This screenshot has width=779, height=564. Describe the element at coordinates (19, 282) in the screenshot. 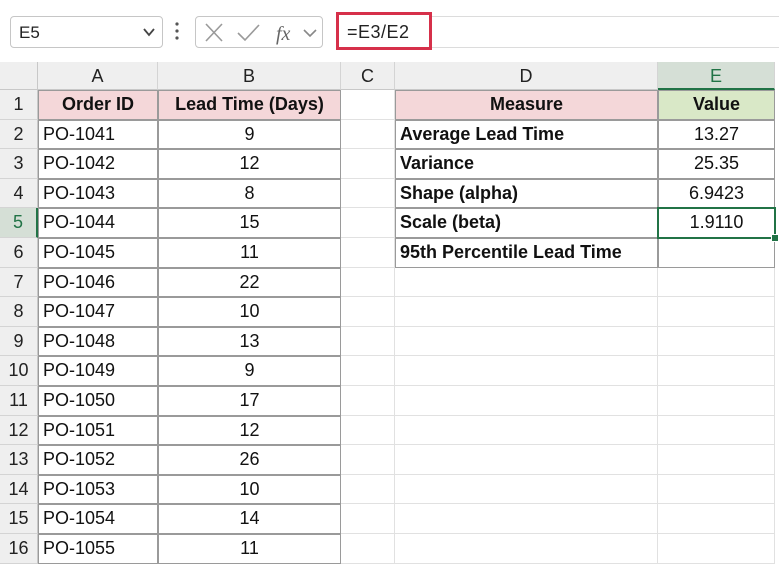

I see `row-header-7: 7` at that location.